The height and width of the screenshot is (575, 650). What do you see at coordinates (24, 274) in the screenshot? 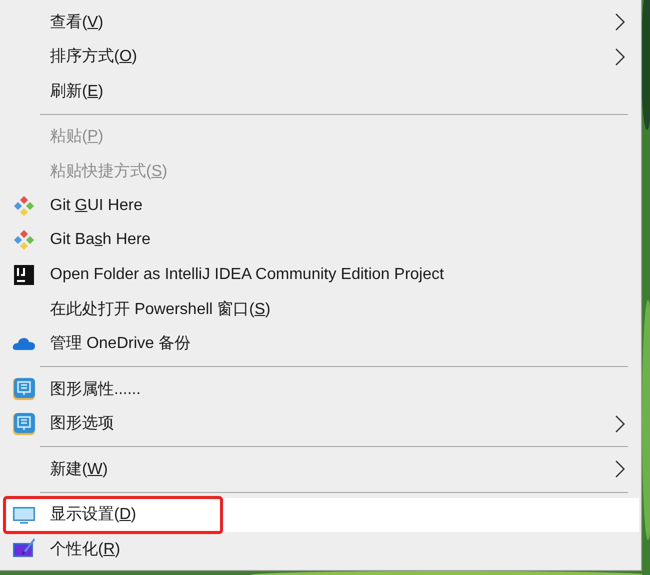
I see `intellij-logo-icon` at bounding box center [24, 274].